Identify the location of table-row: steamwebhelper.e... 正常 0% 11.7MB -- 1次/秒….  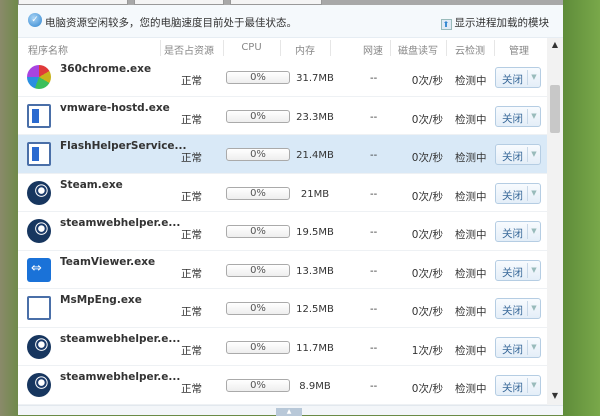
(282, 347).